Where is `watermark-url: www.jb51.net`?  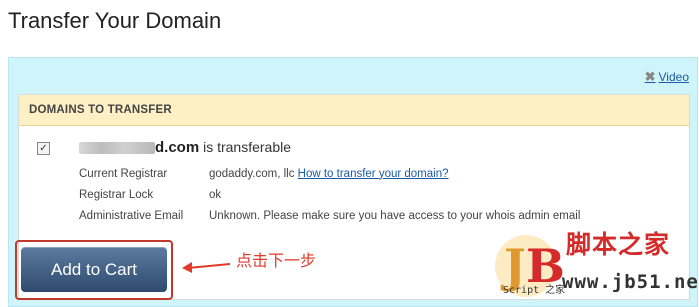
watermark-url: www.jb51.net is located at coordinates (630, 282).